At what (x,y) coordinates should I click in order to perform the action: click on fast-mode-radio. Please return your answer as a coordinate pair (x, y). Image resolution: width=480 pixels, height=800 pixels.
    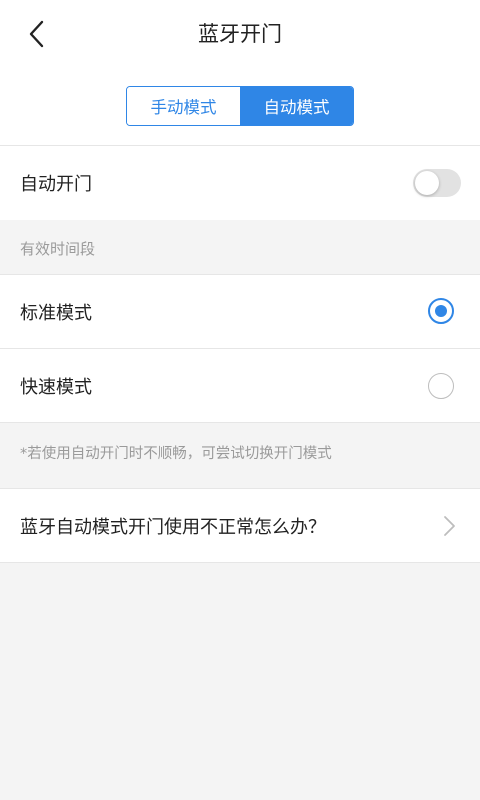
    Looking at the image, I should click on (441, 386).